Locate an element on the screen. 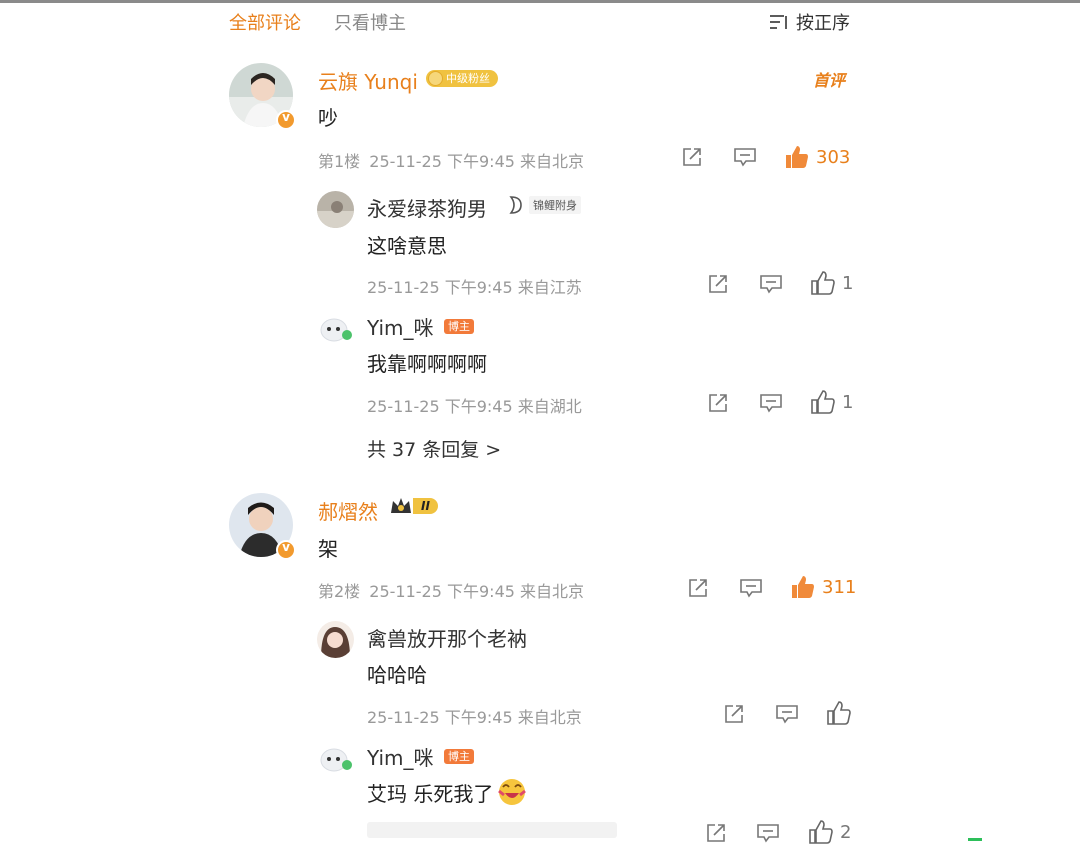 The image size is (1080, 861). reply-text: 我靠啊啊啊啊 is located at coordinates (427, 364).